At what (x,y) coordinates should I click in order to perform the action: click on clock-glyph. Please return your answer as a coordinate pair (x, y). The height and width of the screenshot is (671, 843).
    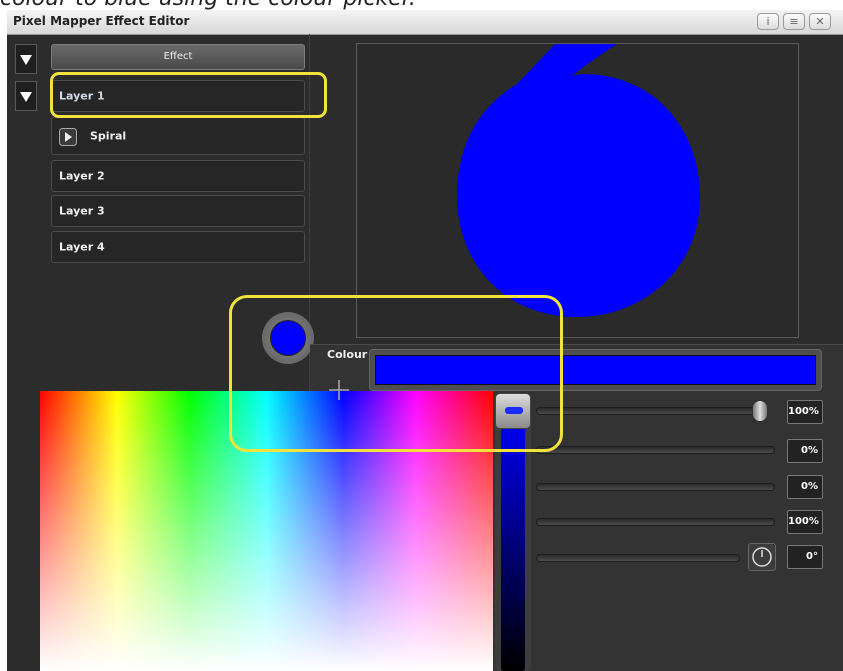
    Looking at the image, I should click on (762, 557).